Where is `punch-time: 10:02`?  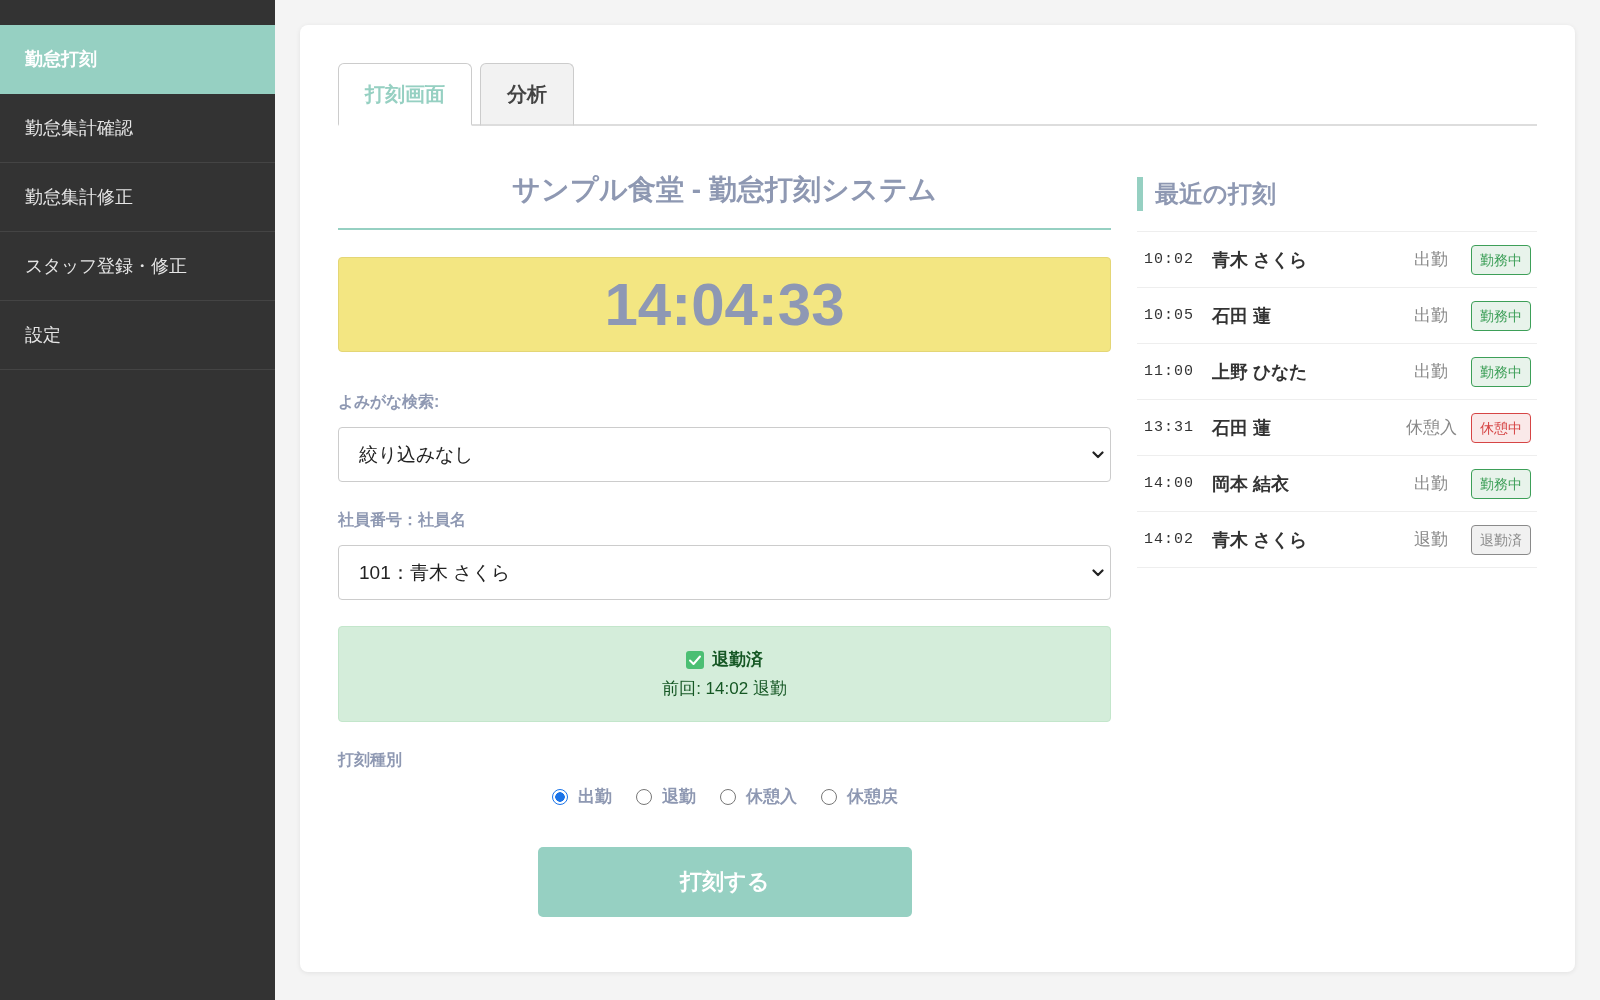
punch-time: 10:02 is located at coordinates (1169, 259).